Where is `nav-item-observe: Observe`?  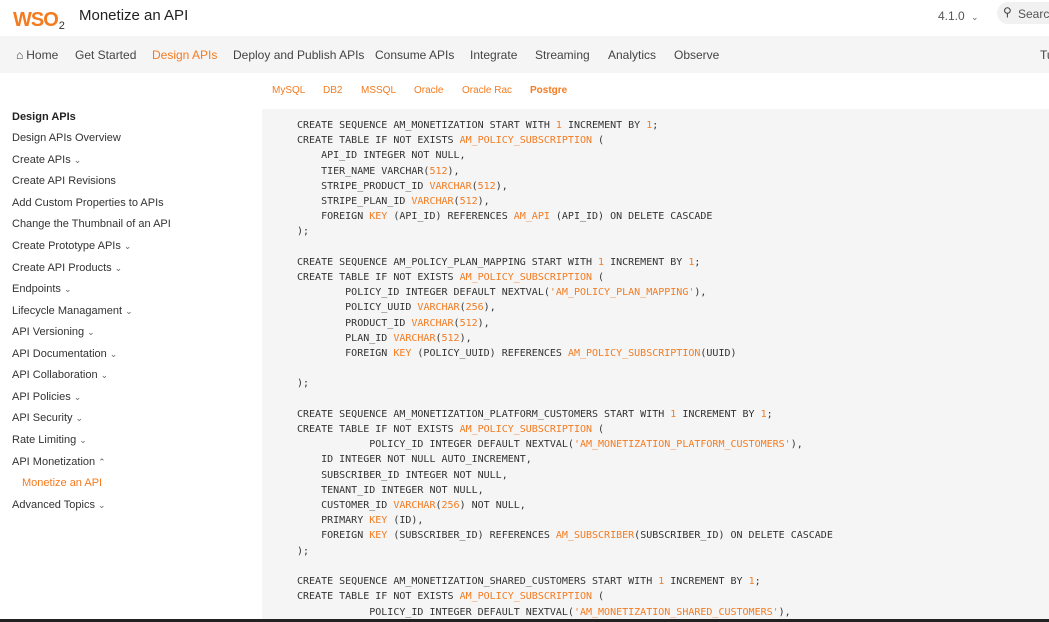
nav-item-observe: Observe is located at coordinates (696, 55).